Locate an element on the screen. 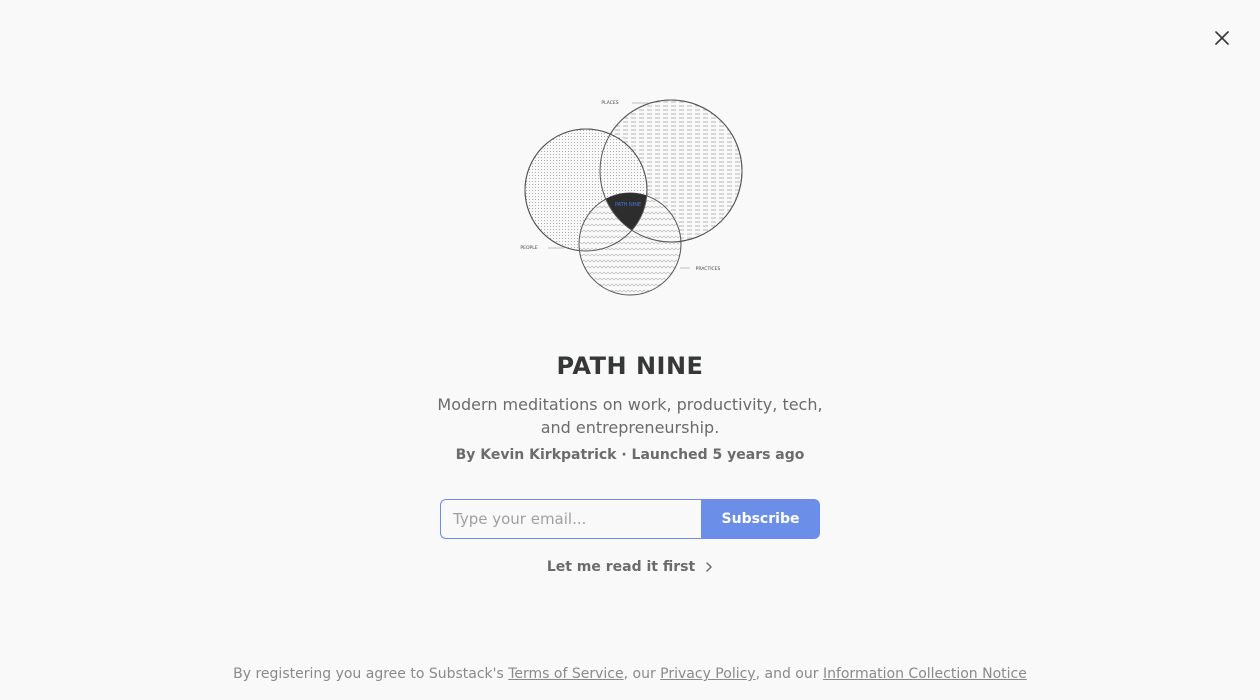 The image size is (1260, 700). publication-title: PATH NINE is located at coordinates (630, 366).